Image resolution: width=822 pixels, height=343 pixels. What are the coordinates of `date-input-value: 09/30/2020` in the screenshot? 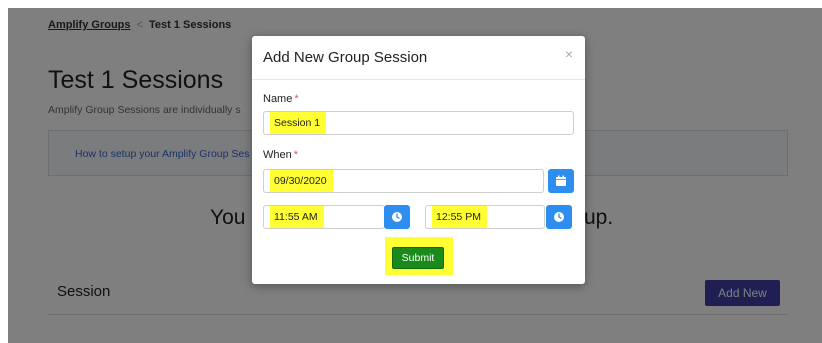 It's located at (301, 181).